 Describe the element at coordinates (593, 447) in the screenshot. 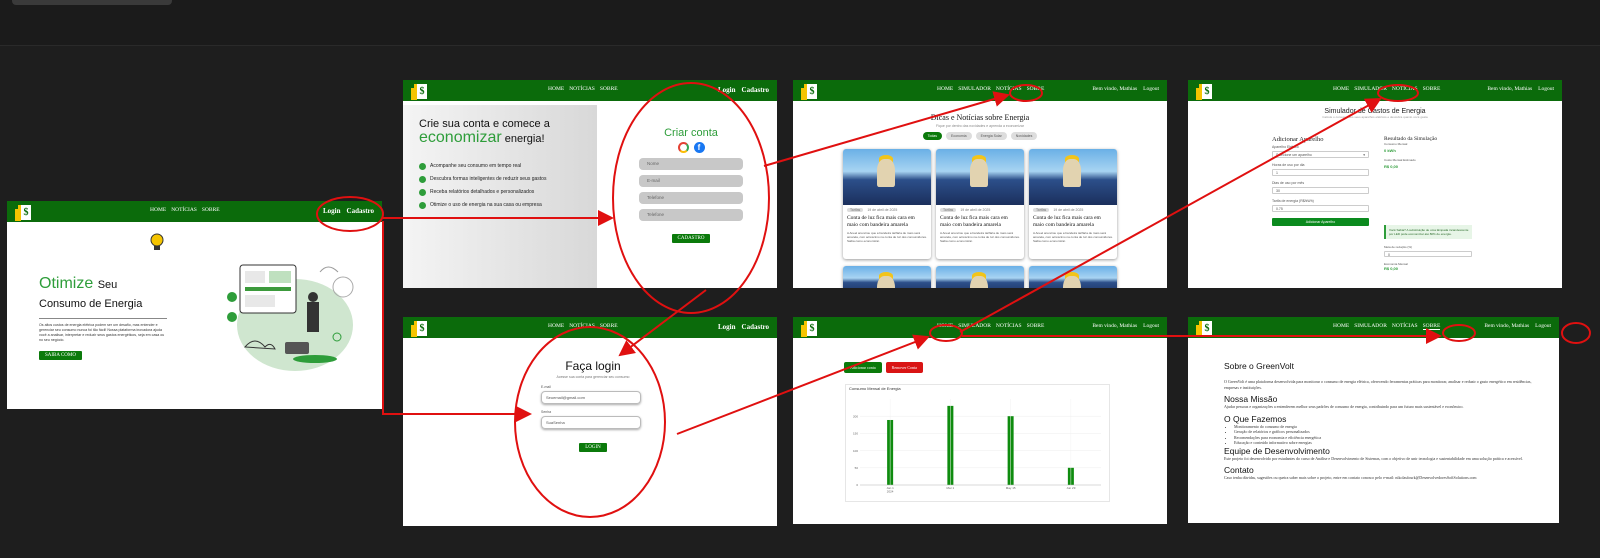

I see `login-submit-button: LOGIN` at that location.